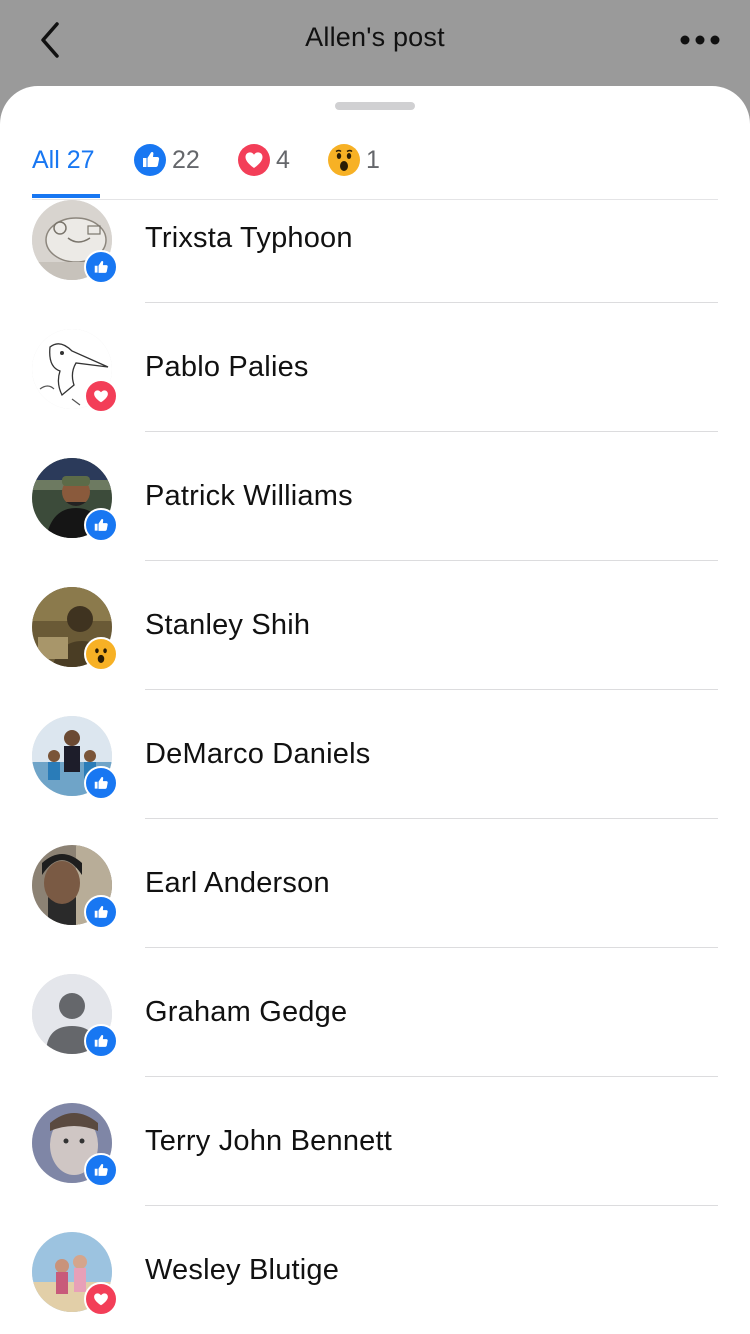 The image size is (750, 1334). What do you see at coordinates (249, 238) in the screenshot?
I see `person-name: Trixsta Typhoon` at bounding box center [249, 238].